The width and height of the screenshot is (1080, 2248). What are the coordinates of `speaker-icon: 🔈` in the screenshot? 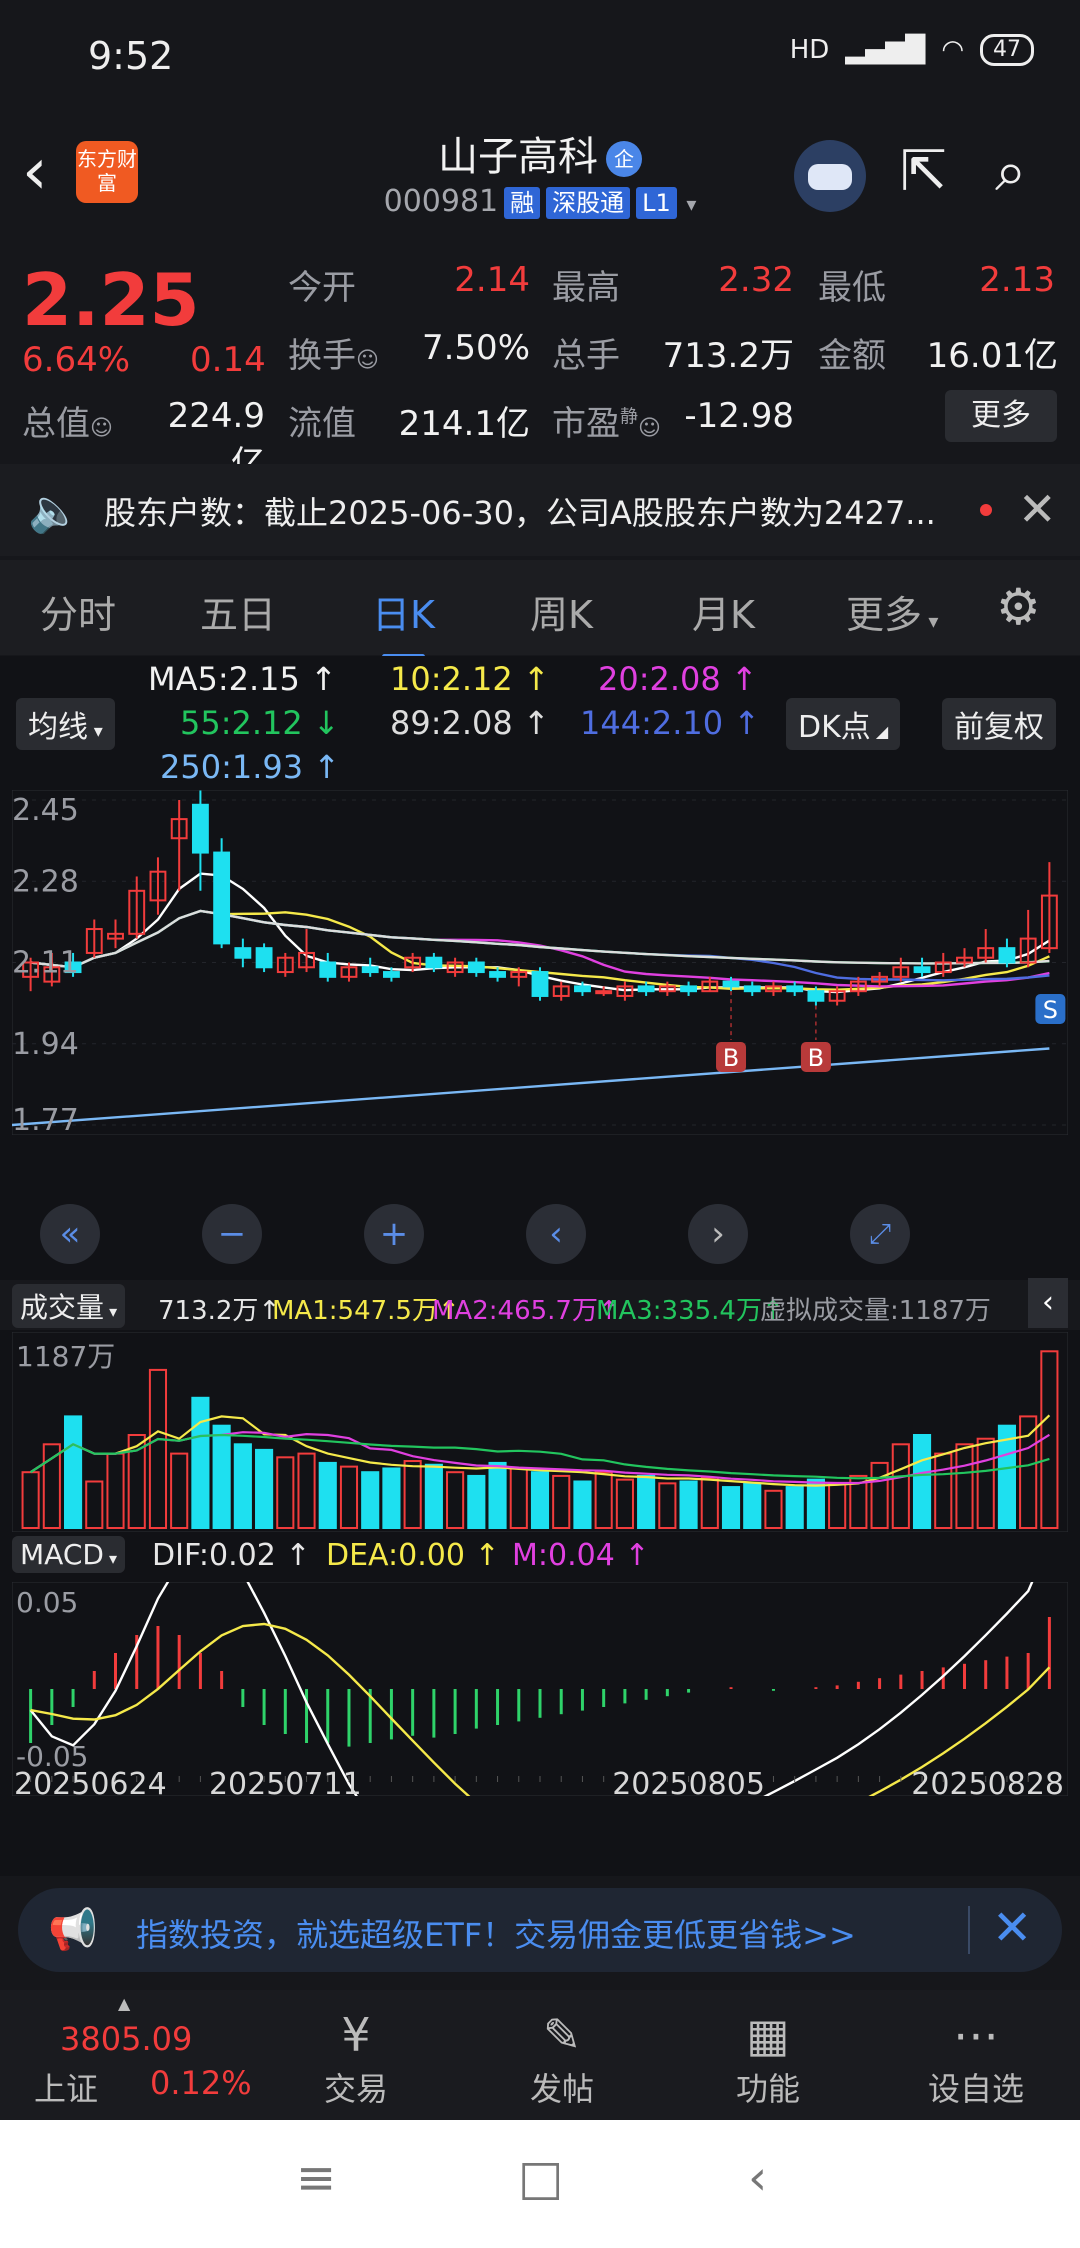 It's located at (54, 510).